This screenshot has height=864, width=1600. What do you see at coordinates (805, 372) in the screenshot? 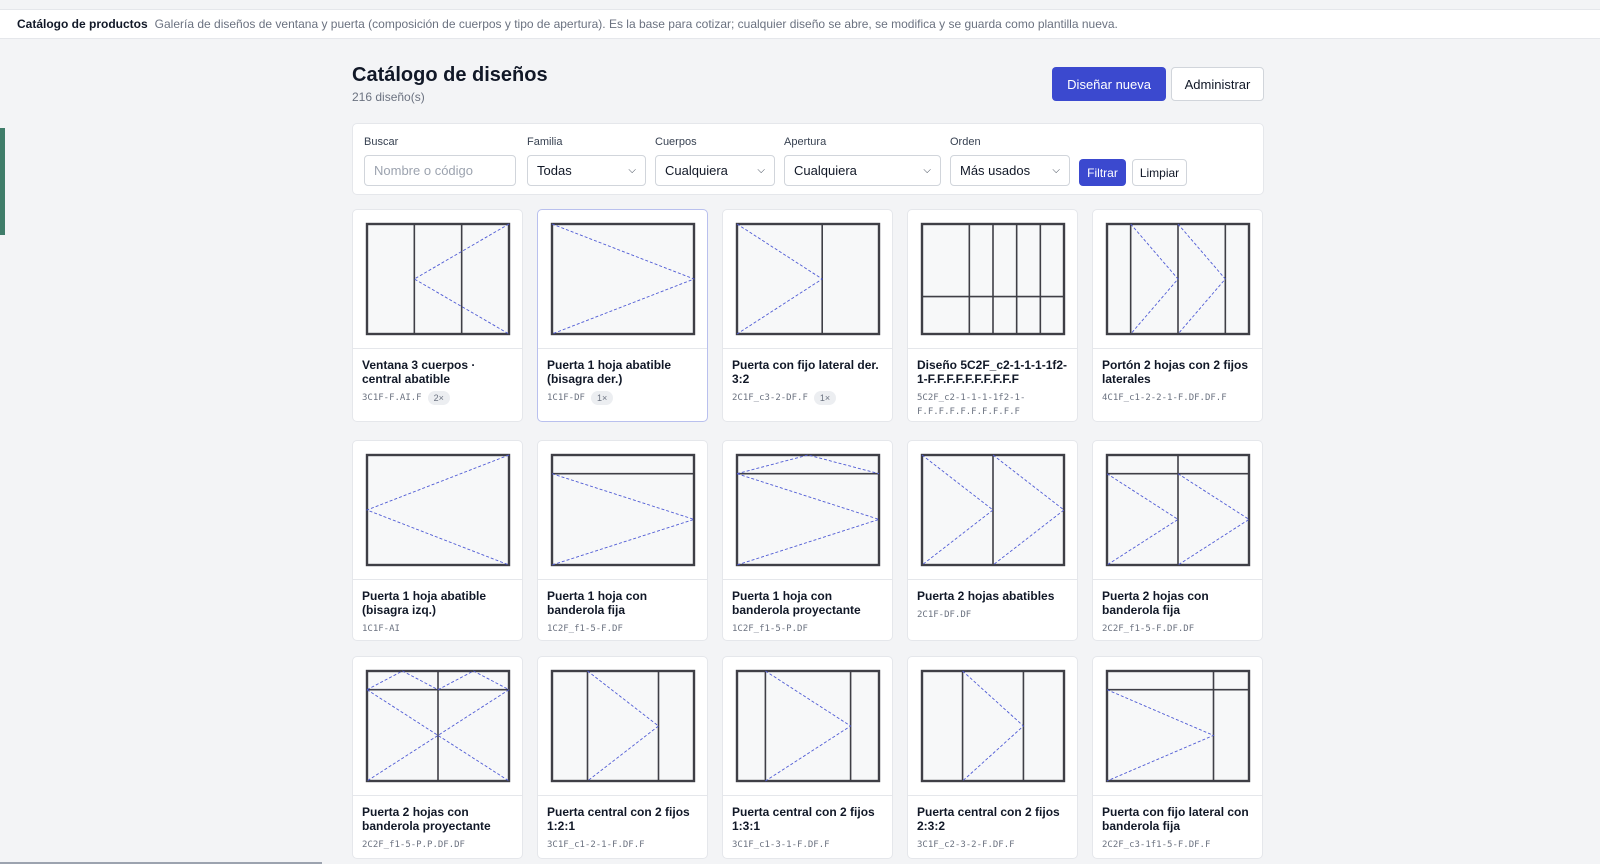
I see `design-name: Puerta con fijo lateral der. 3:2` at bounding box center [805, 372].